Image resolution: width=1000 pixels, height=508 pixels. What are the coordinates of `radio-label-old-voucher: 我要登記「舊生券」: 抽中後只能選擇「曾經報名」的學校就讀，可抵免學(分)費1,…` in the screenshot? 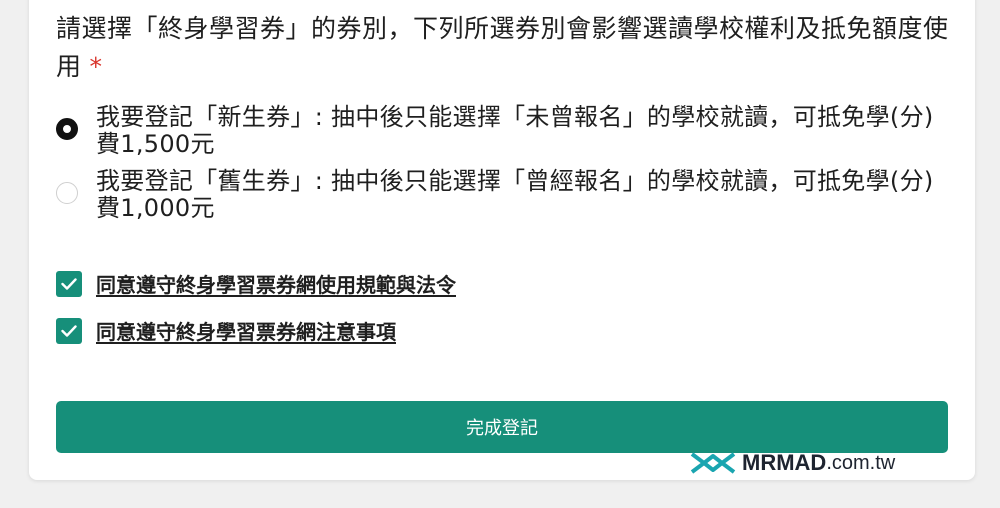 It's located at (515, 194).